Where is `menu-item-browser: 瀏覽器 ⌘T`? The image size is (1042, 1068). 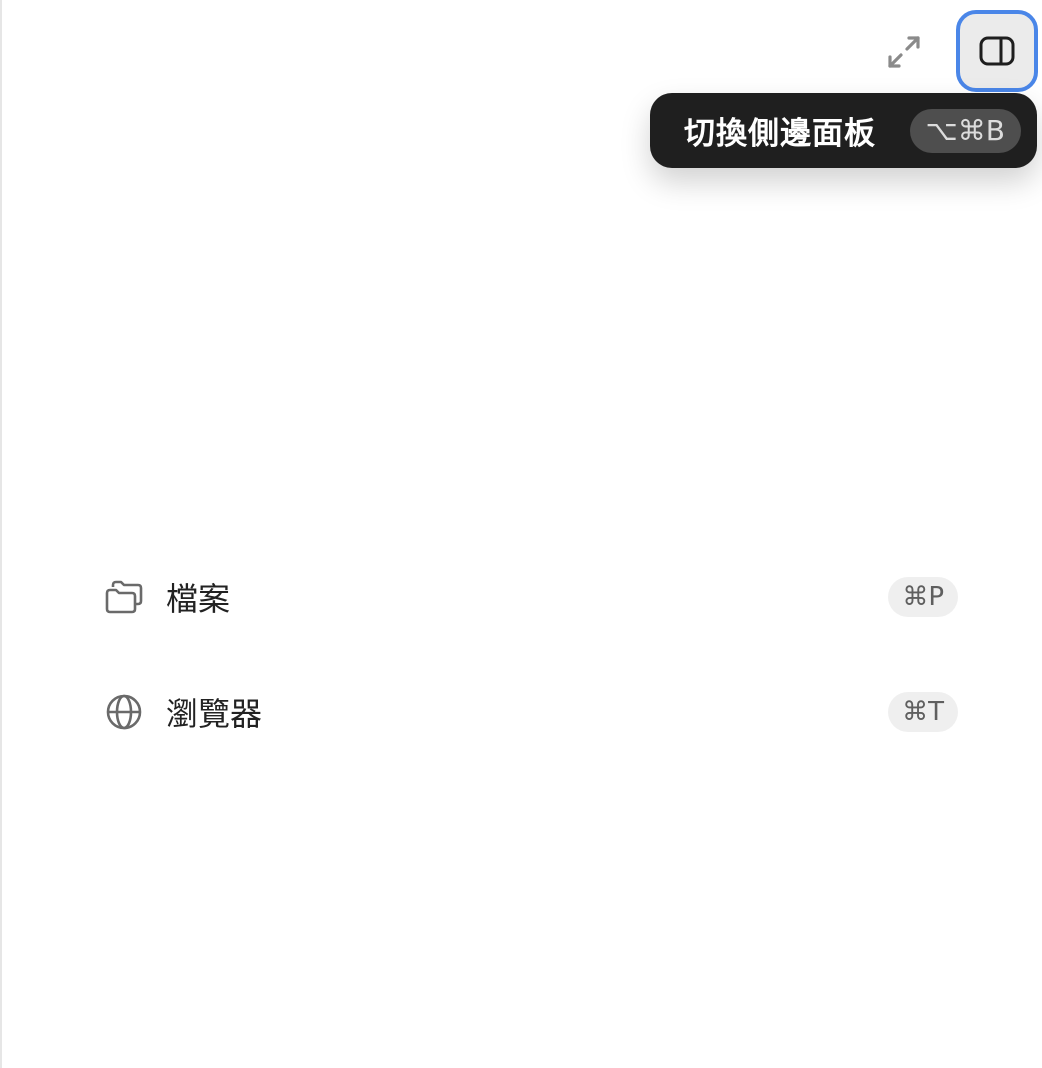 menu-item-browser: 瀏覽器 ⌘T is located at coordinates (530, 712).